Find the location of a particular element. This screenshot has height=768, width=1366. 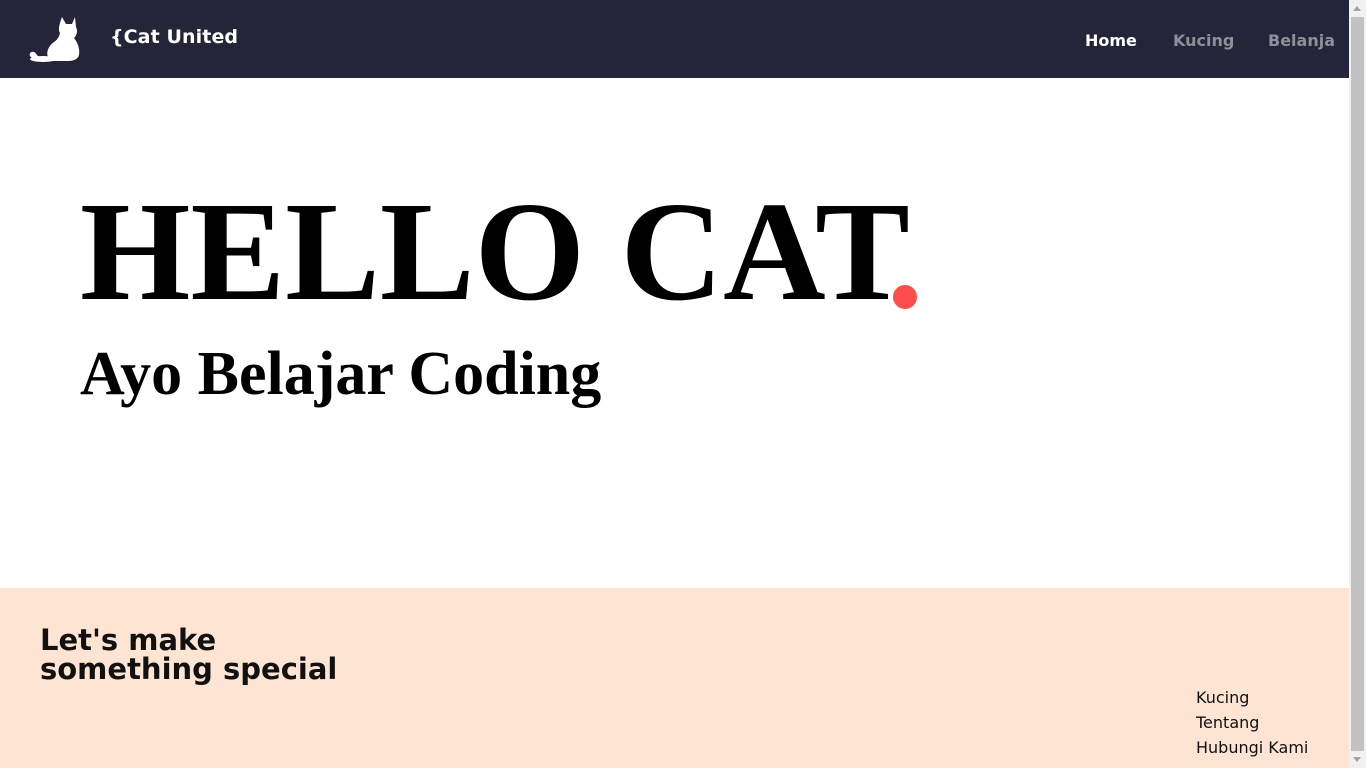

hero-title: HELLO CAT is located at coordinates (495, 251).